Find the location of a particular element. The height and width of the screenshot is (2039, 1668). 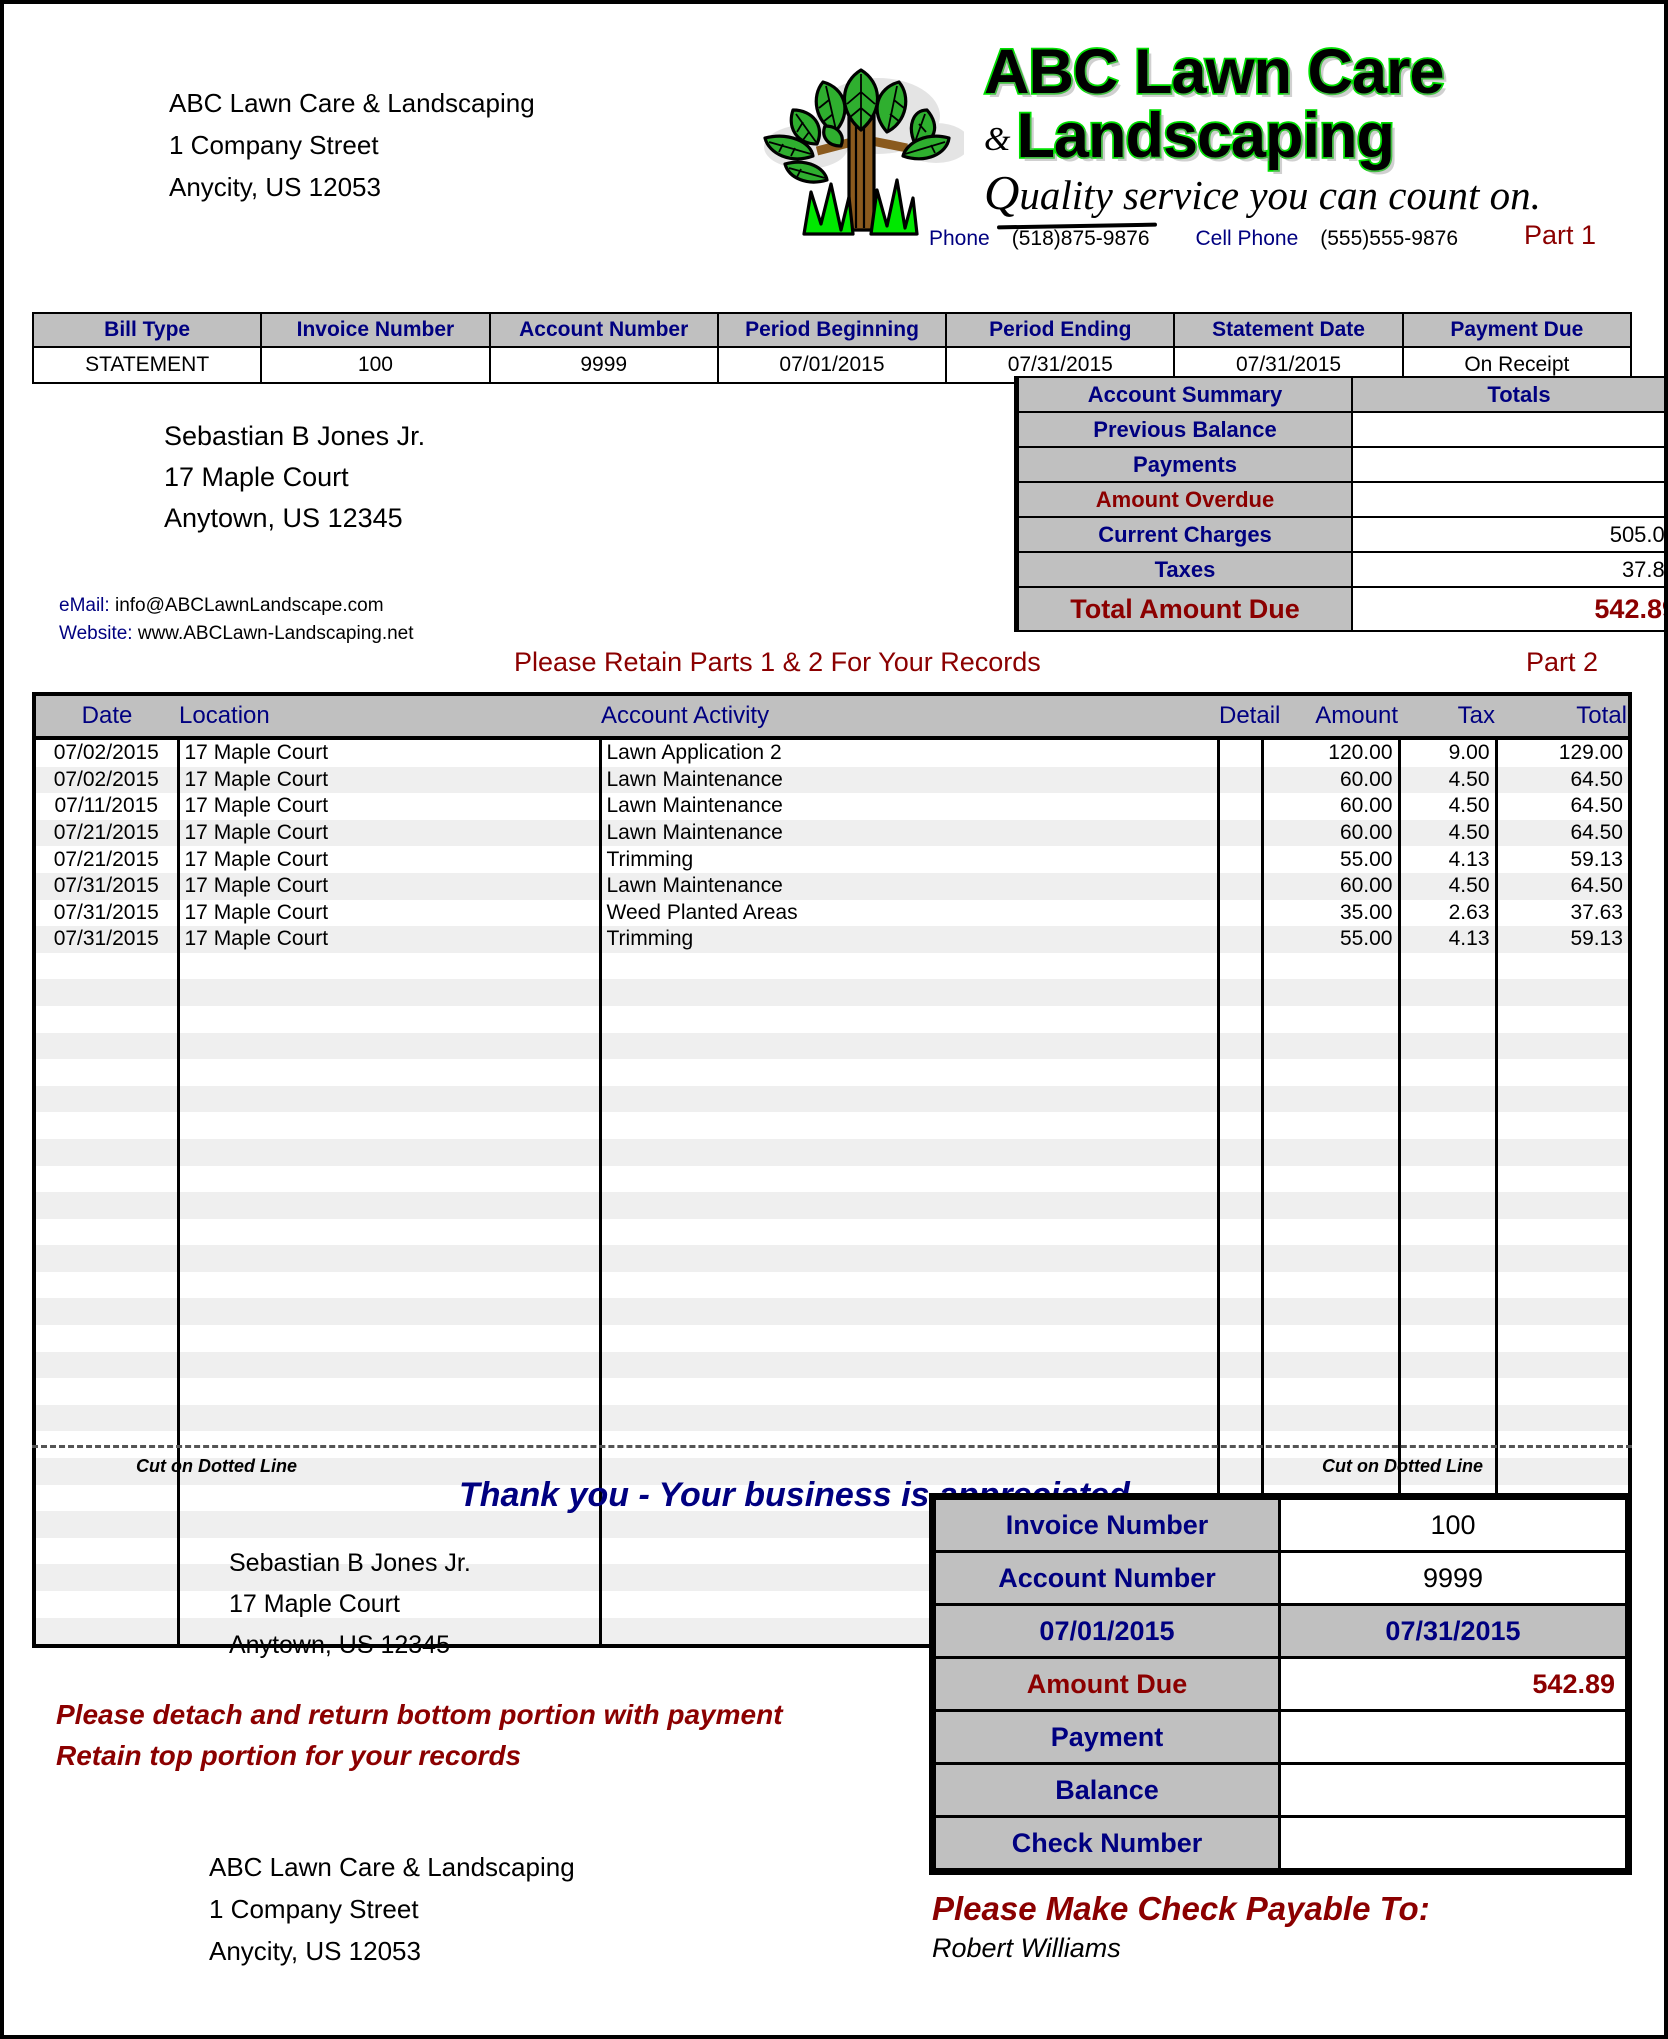

stub-row: Payment is located at coordinates (1280, 1737).